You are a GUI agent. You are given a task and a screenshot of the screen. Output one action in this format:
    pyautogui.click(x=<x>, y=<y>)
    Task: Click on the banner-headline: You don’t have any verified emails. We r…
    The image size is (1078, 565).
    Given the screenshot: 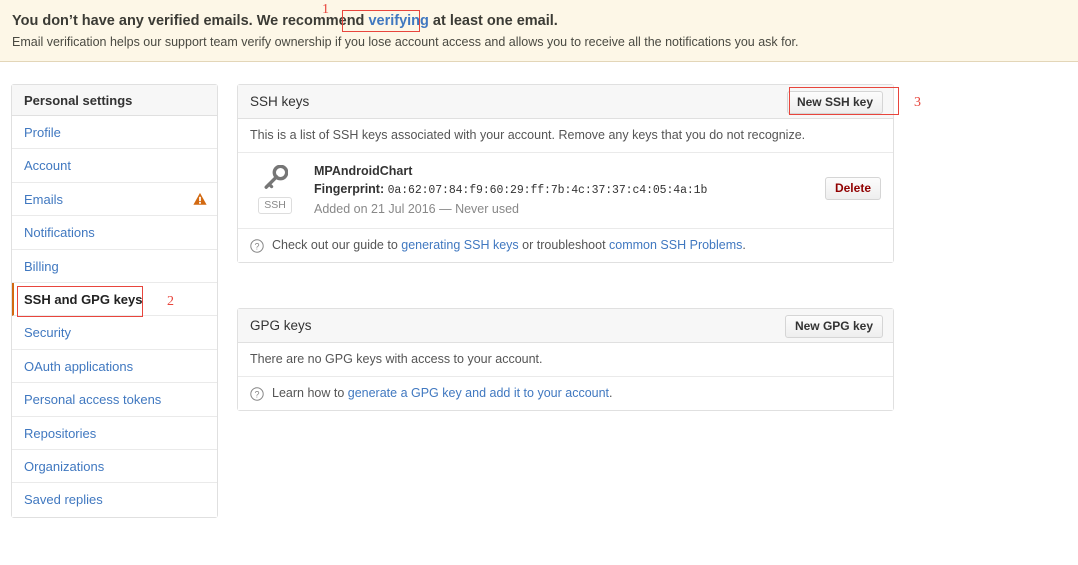 What is the action you would take?
    pyautogui.click(x=285, y=21)
    